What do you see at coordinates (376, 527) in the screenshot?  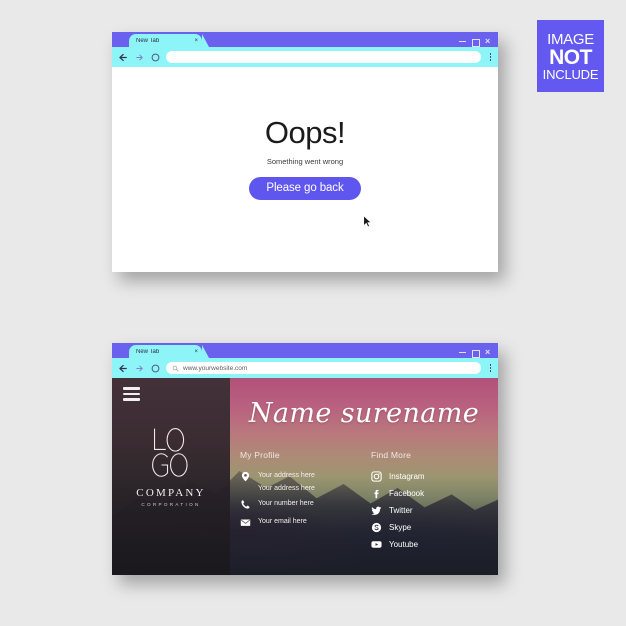 I see `skype-icon` at bounding box center [376, 527].